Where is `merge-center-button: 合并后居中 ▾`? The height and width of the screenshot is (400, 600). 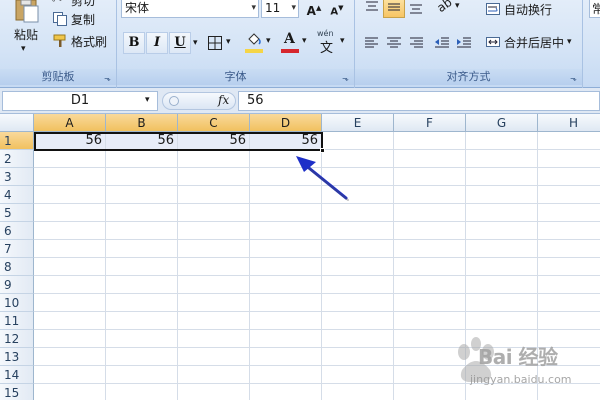 merge-center-button: 合并后居中 ▾ is located at coordinates (528, 42).